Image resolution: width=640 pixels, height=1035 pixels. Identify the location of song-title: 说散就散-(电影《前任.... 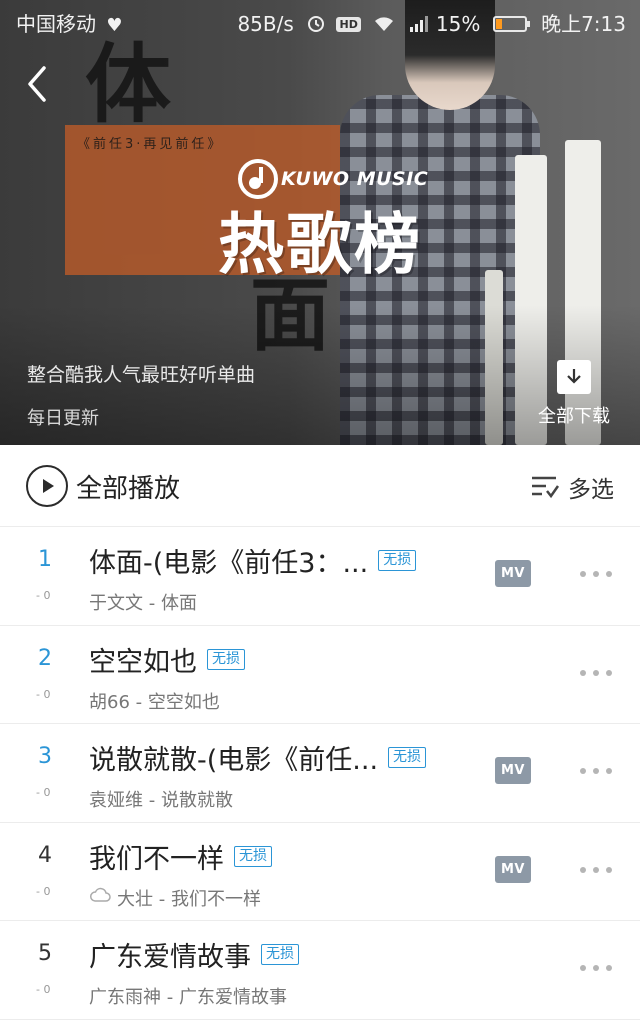
(234, 760).